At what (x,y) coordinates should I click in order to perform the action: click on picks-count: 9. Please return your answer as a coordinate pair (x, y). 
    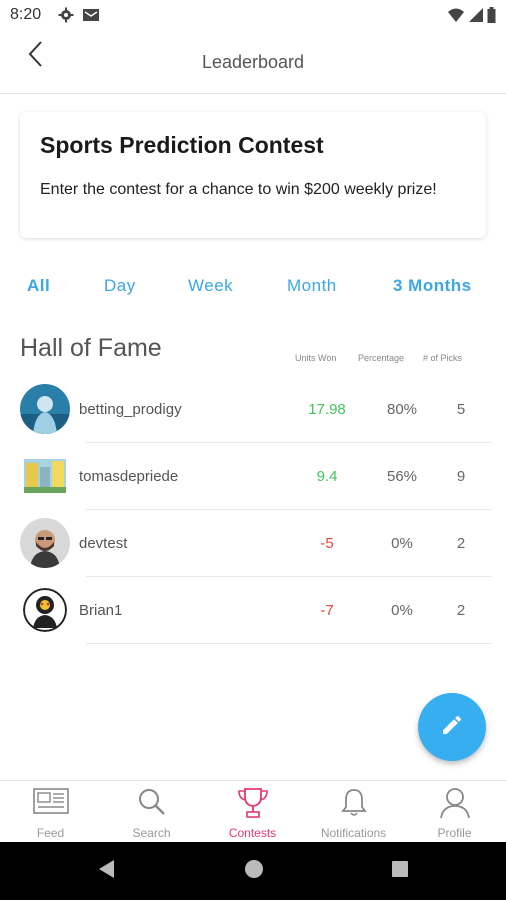
    Looking at the image, I should click on (461, 476).